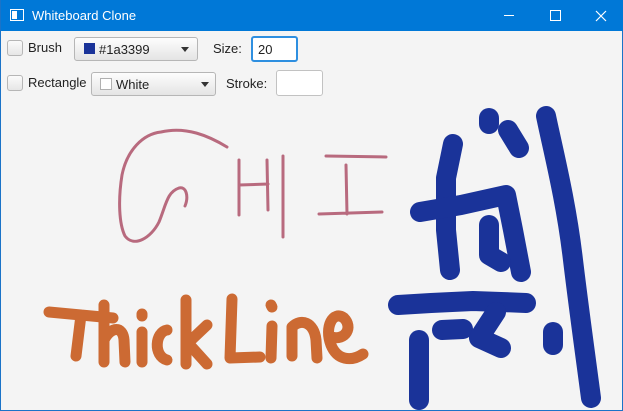 The height and width of the screenshot is (411, 623). What do you see at coordinates (84, 15) in the screenshot?
I see `window-title: Whiteboard Clone` at bounding box center [84, 15].